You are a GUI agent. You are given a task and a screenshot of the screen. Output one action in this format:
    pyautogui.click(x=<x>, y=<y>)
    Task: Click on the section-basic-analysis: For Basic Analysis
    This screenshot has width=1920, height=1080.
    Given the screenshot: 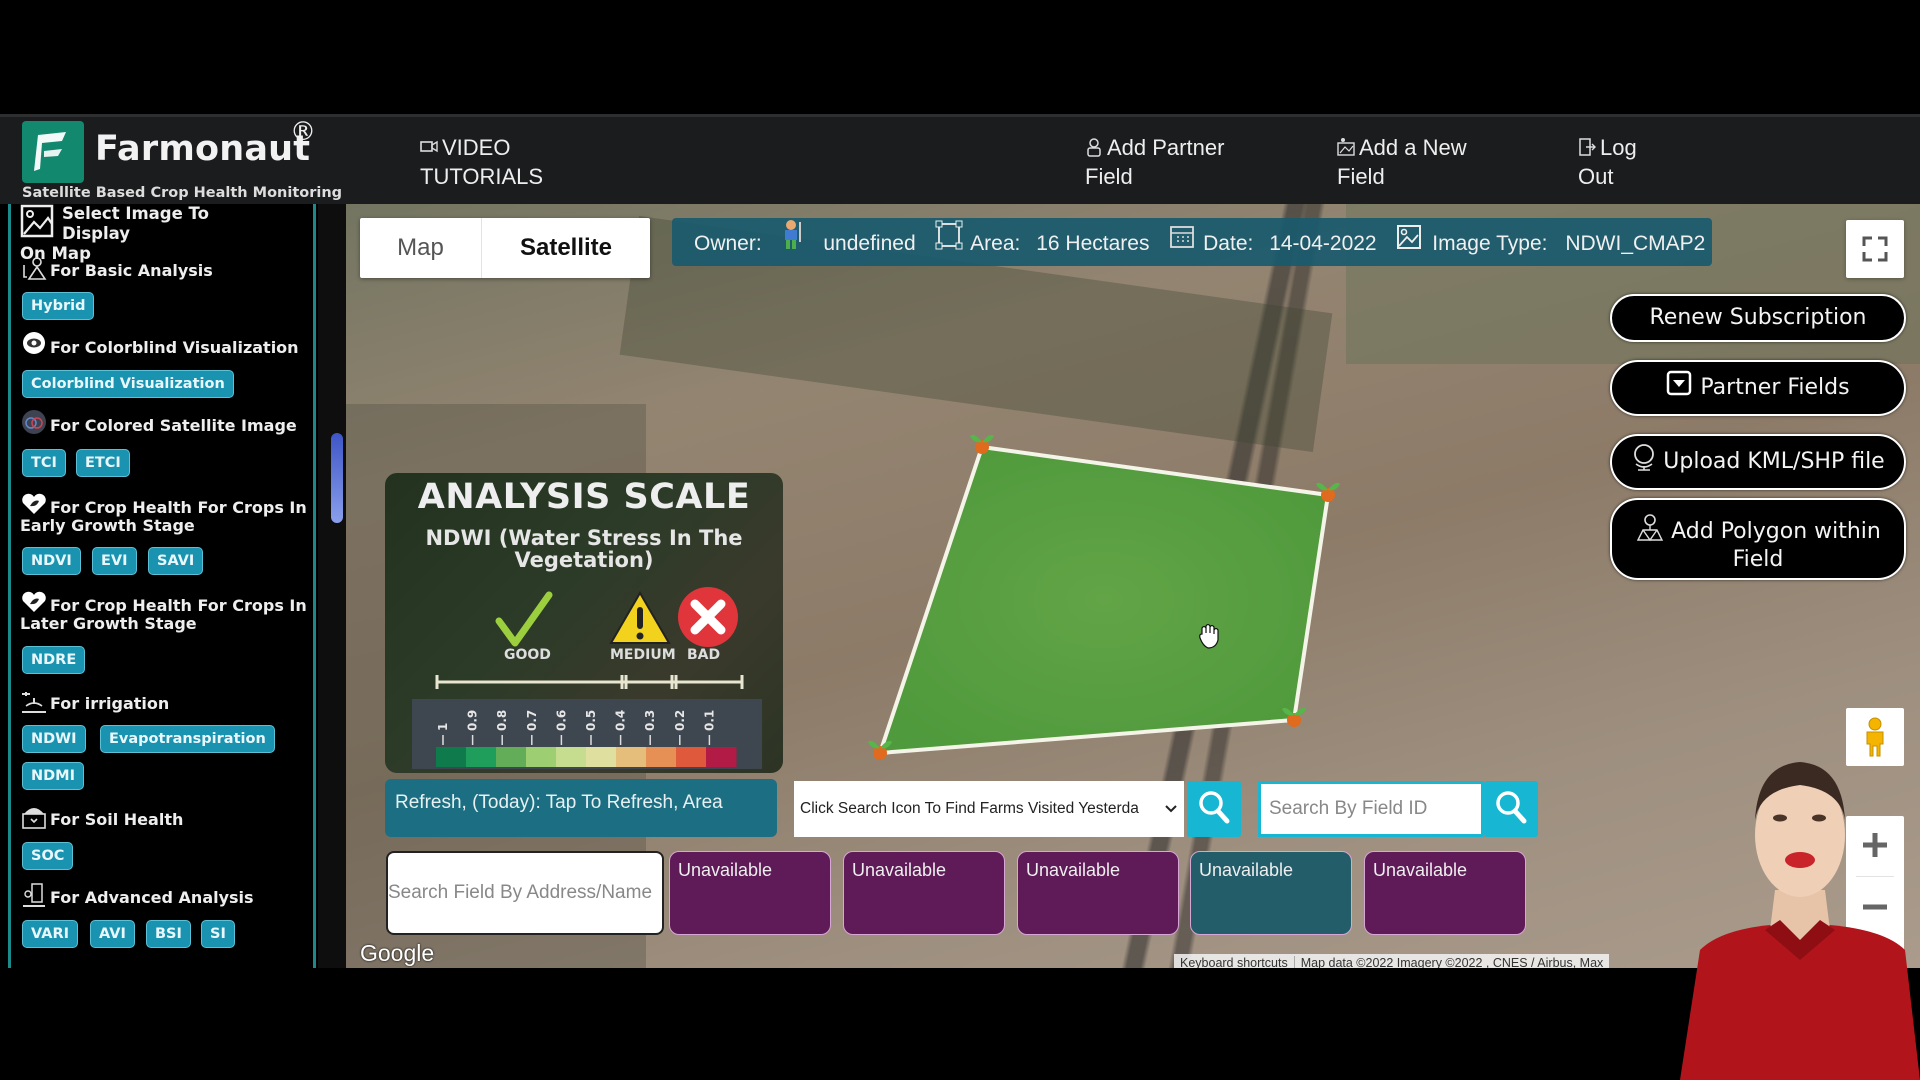 What is the action you would take?
    pyautogui.click(x=116, y=268)
    